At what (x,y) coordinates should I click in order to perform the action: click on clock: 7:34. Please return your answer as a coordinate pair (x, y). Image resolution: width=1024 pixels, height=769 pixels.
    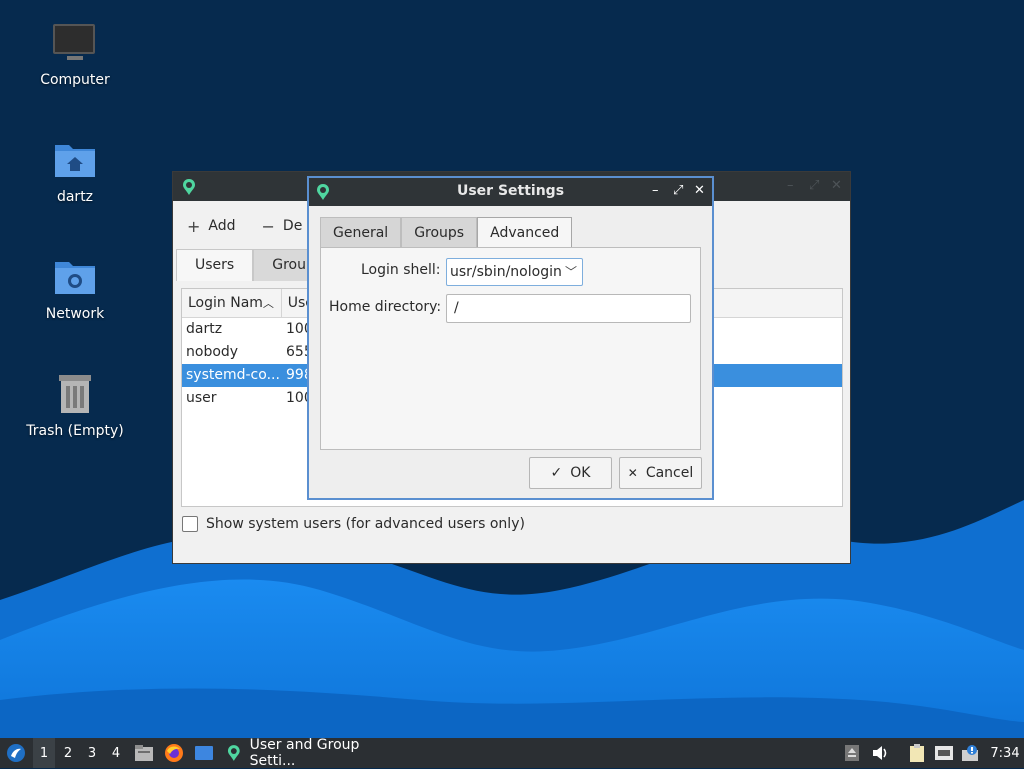
    Looking at the image, I should click on (1005, 753).